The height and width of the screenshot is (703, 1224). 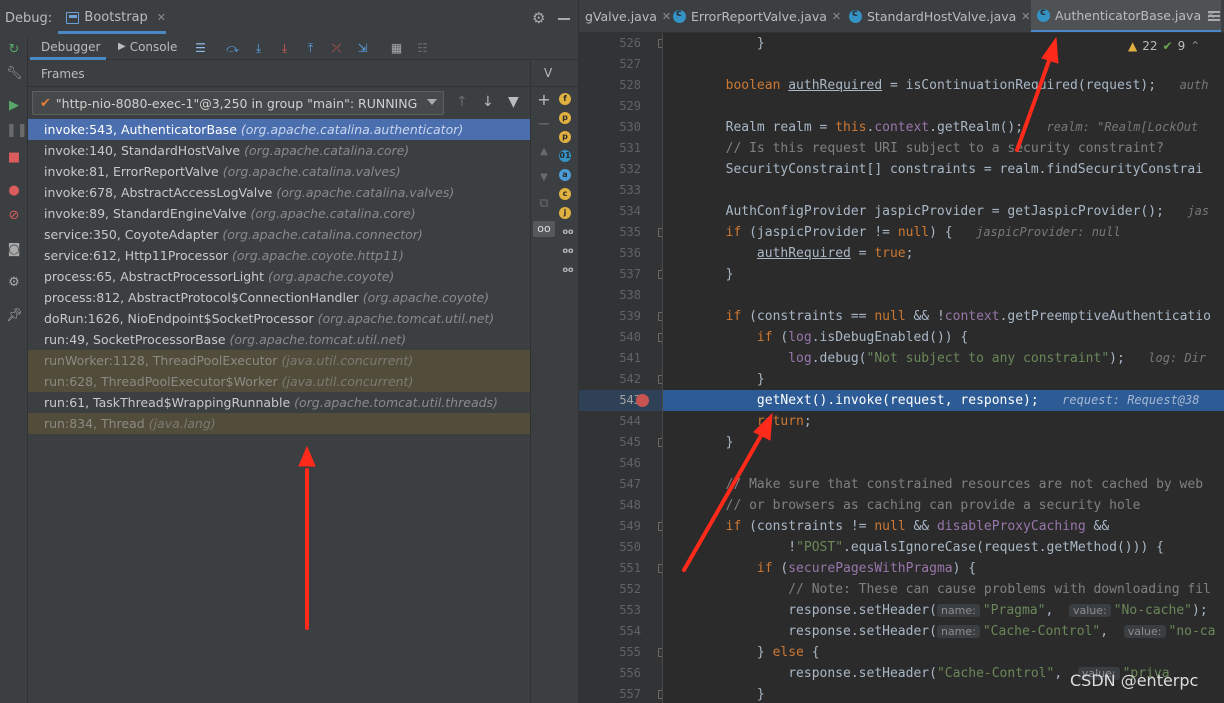 What do you see at coordinates (565, 194) in the screenshot?
I see `variable-icon: c` at bounding box center [565, 194].